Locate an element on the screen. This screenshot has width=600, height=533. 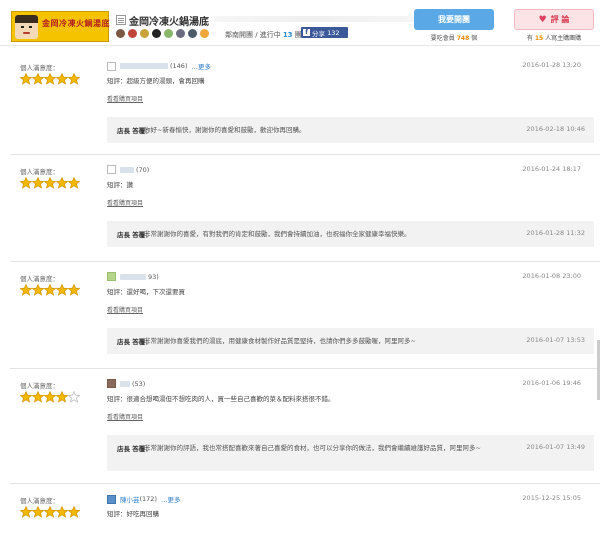
meta-prefix: 鄰南開團 / 進行中 is located at coordinates (253, 35).